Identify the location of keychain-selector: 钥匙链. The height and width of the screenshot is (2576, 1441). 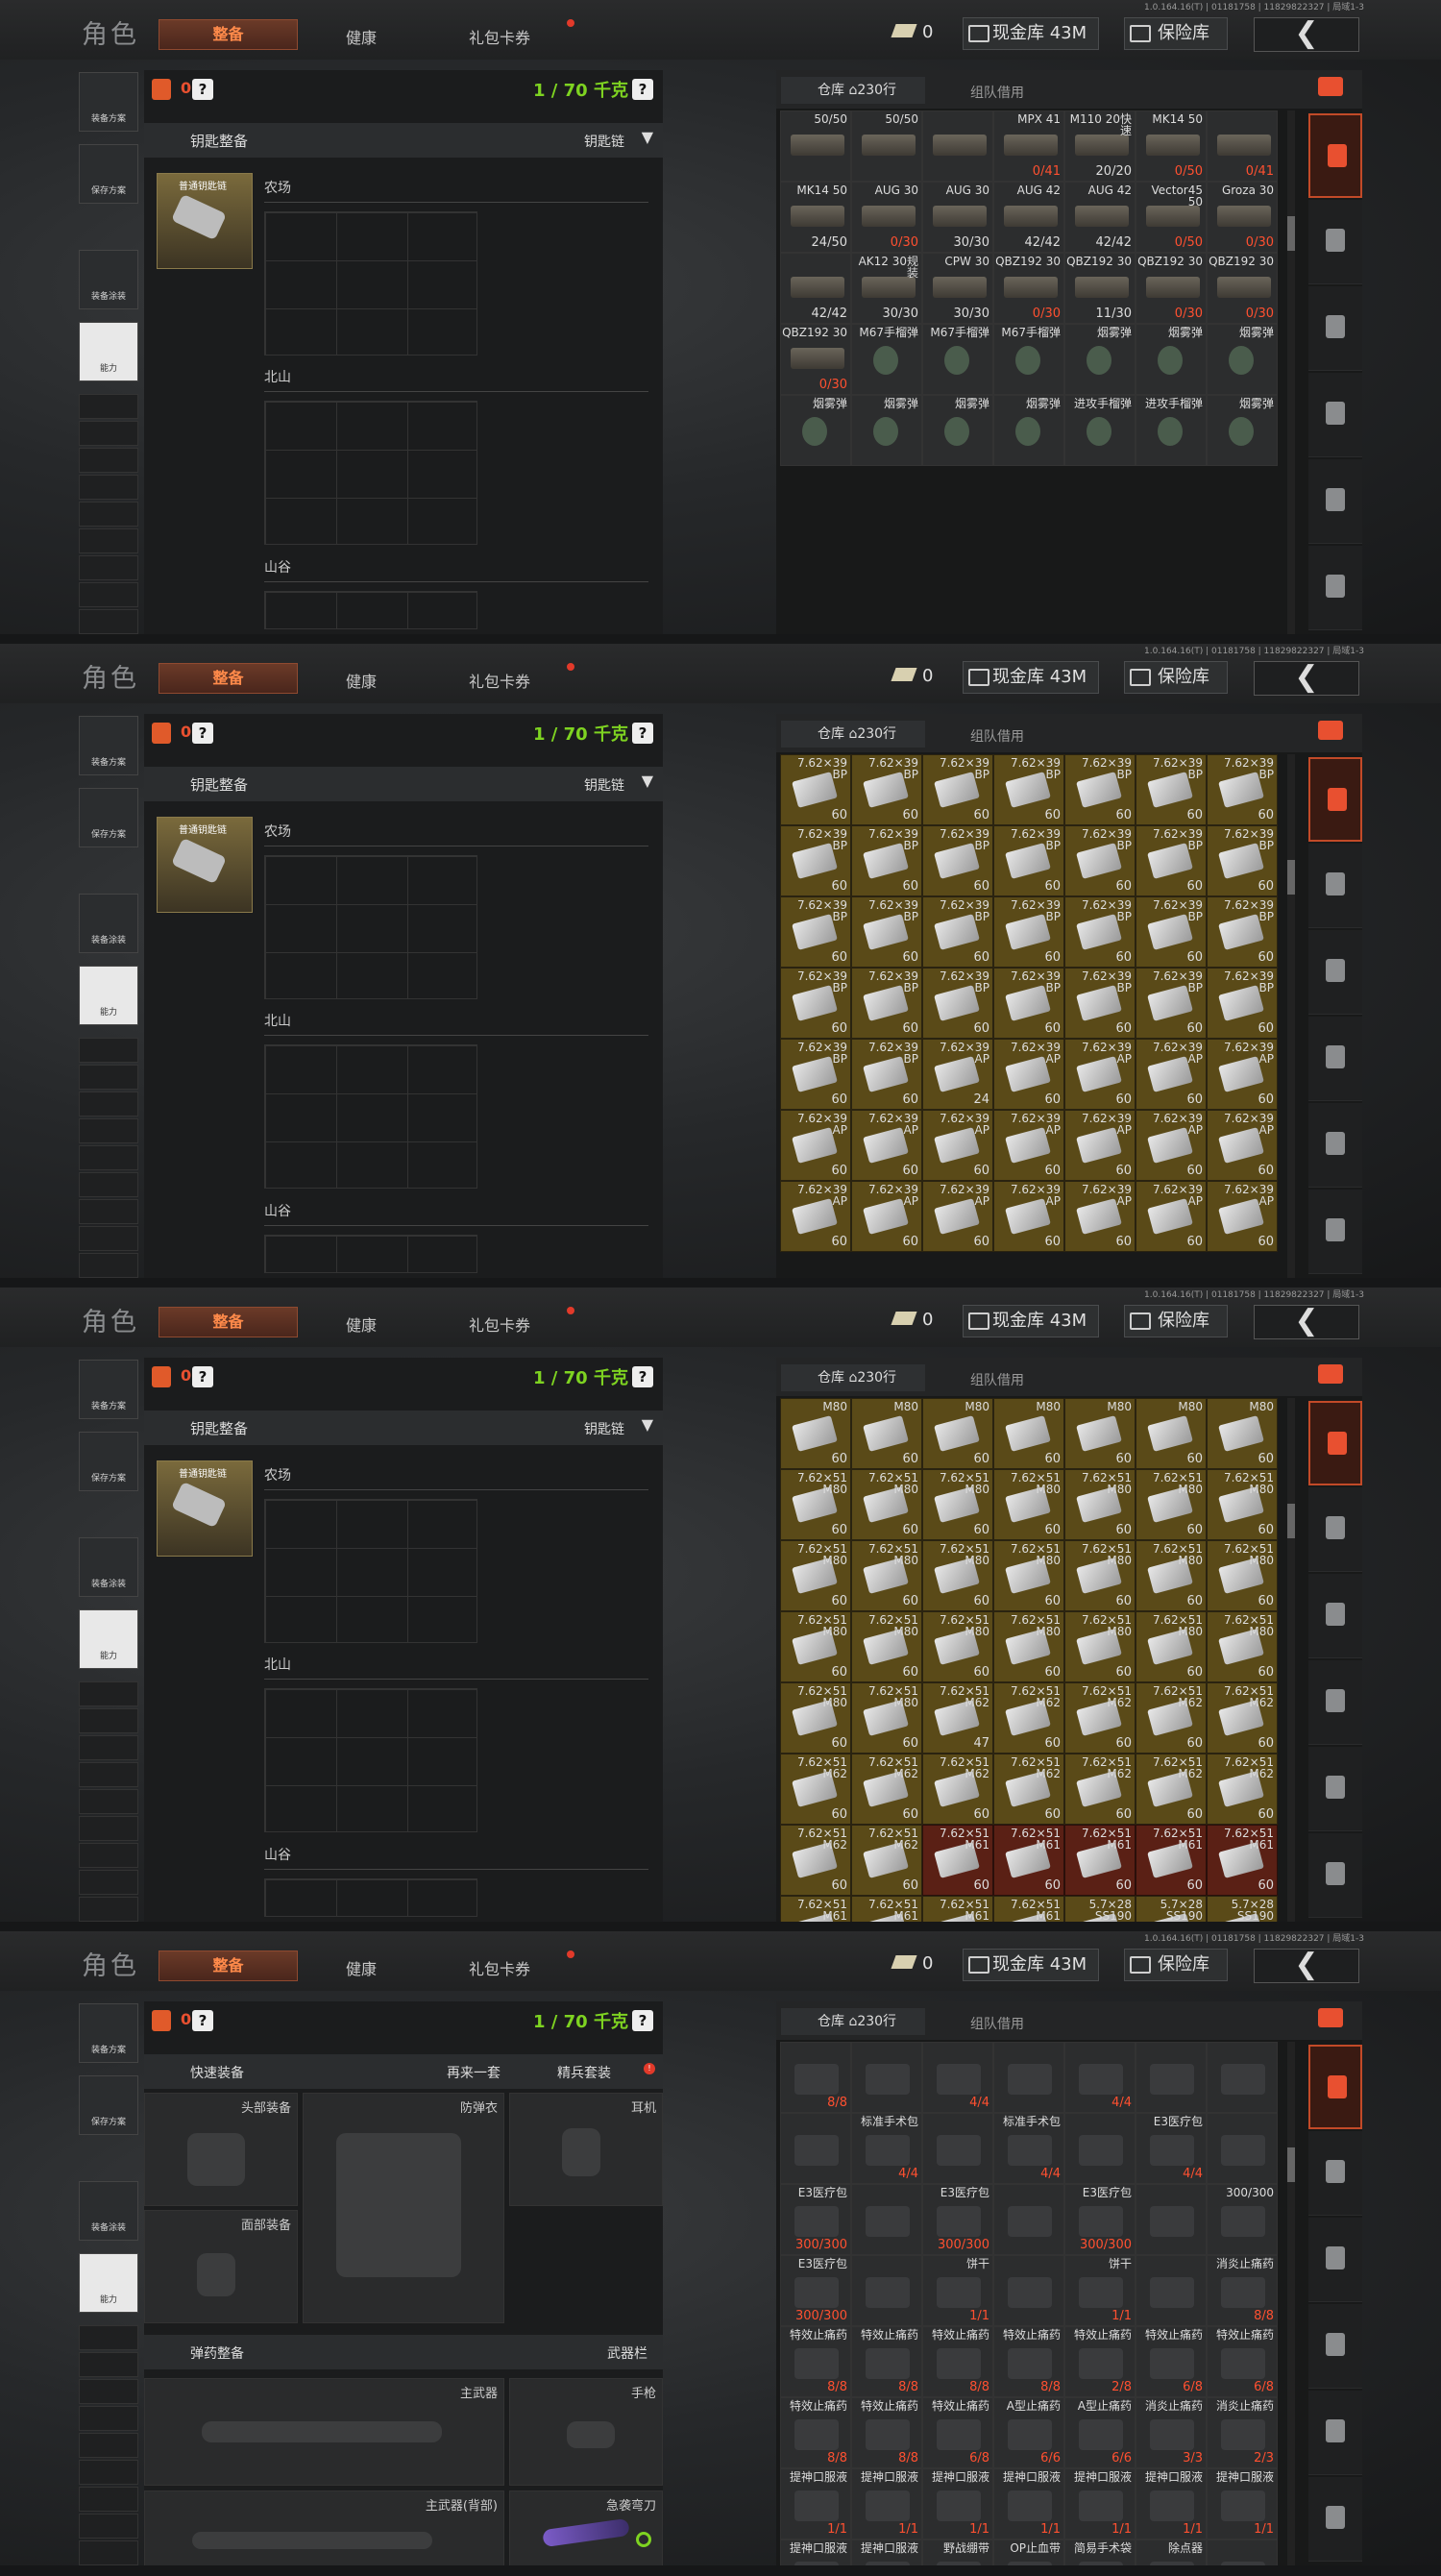
(604, 141).